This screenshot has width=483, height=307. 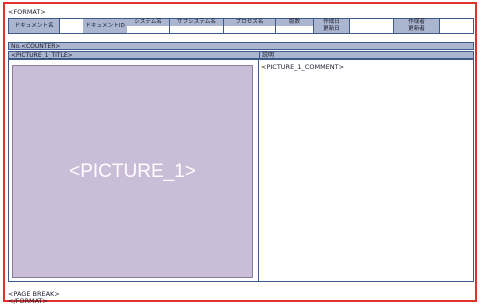 What do you see at coordinates (34, 26) in the screenshot?
I see `document-name-label: ドキュメント名` at bounding box center [34, 26].